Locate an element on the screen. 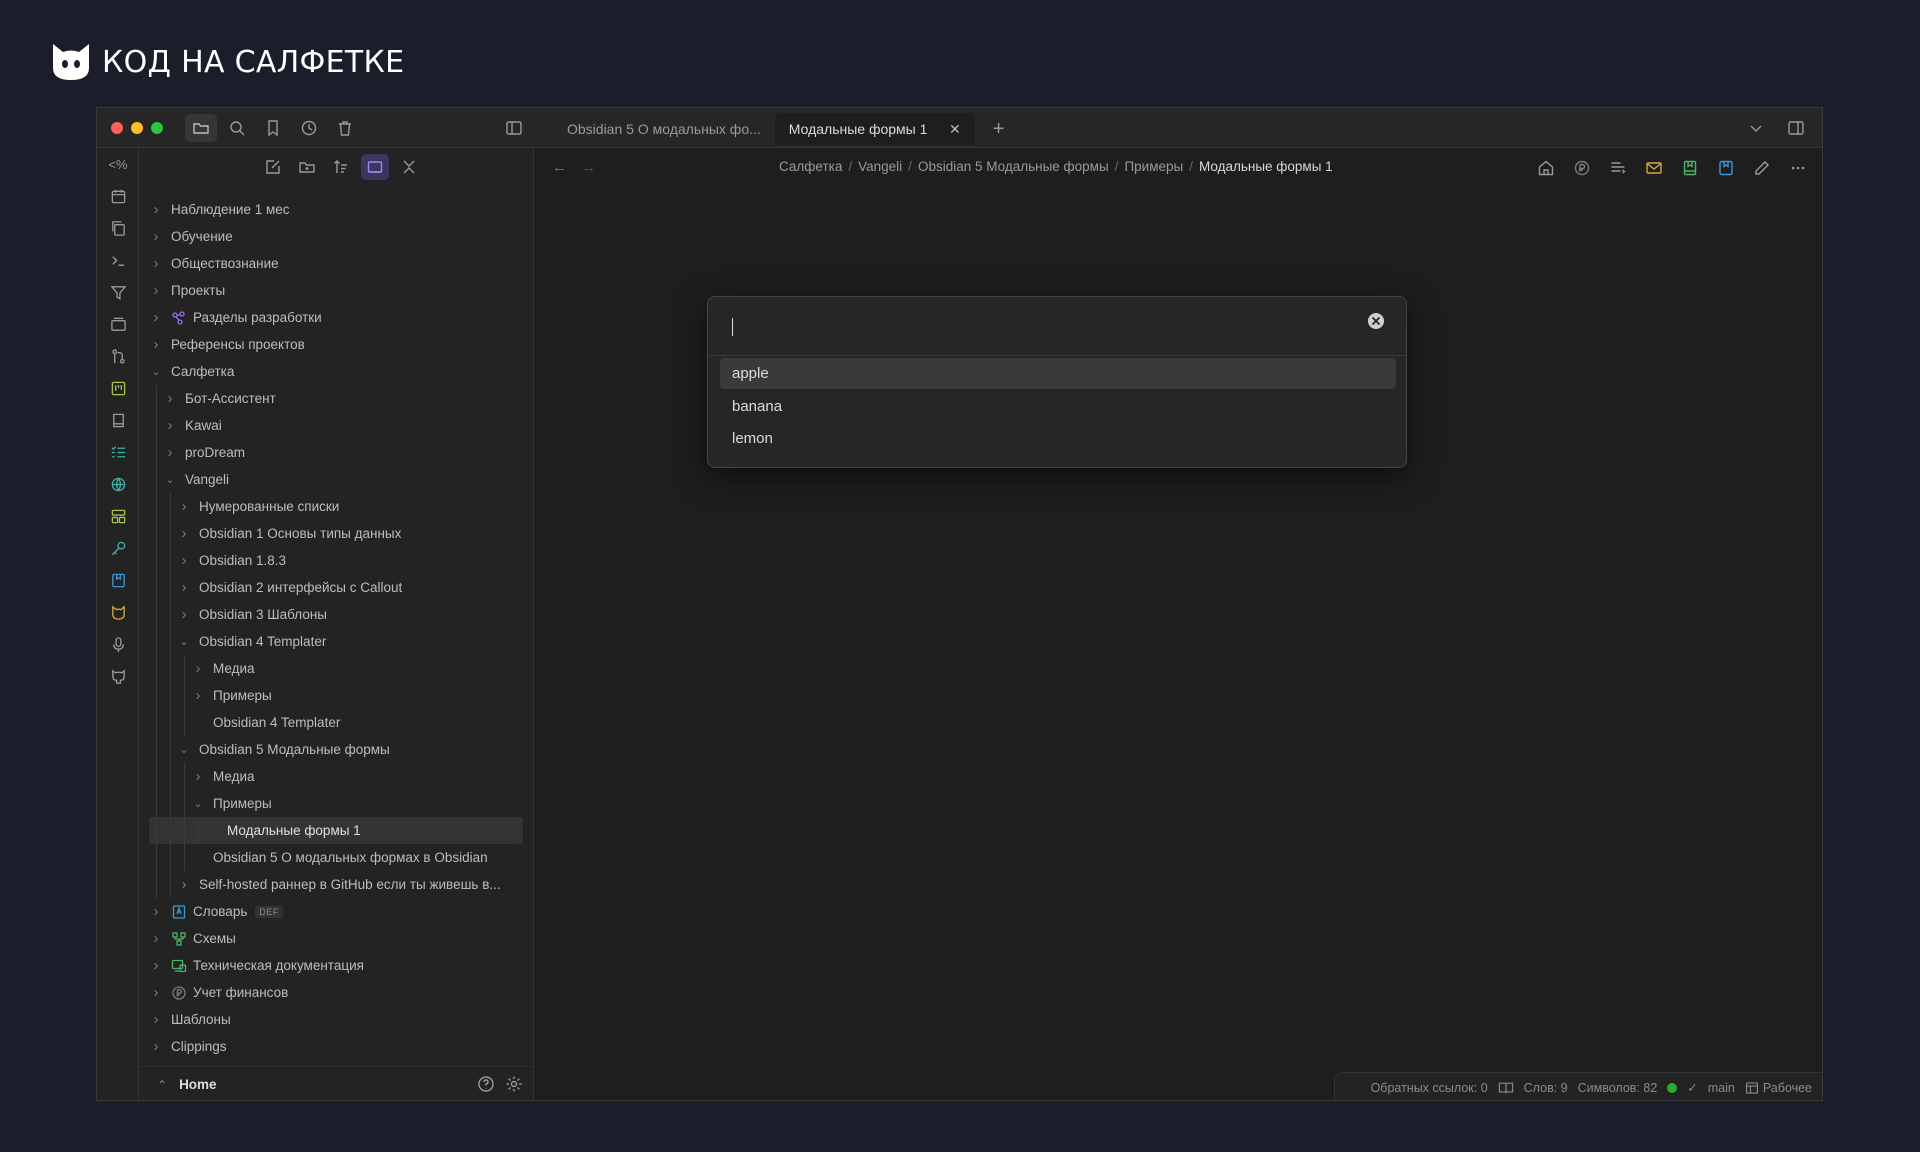 Image resolution: width=1920 pixels, height=1152 pixels. folder-item: › Kawai is located at coordinates (336, 425).